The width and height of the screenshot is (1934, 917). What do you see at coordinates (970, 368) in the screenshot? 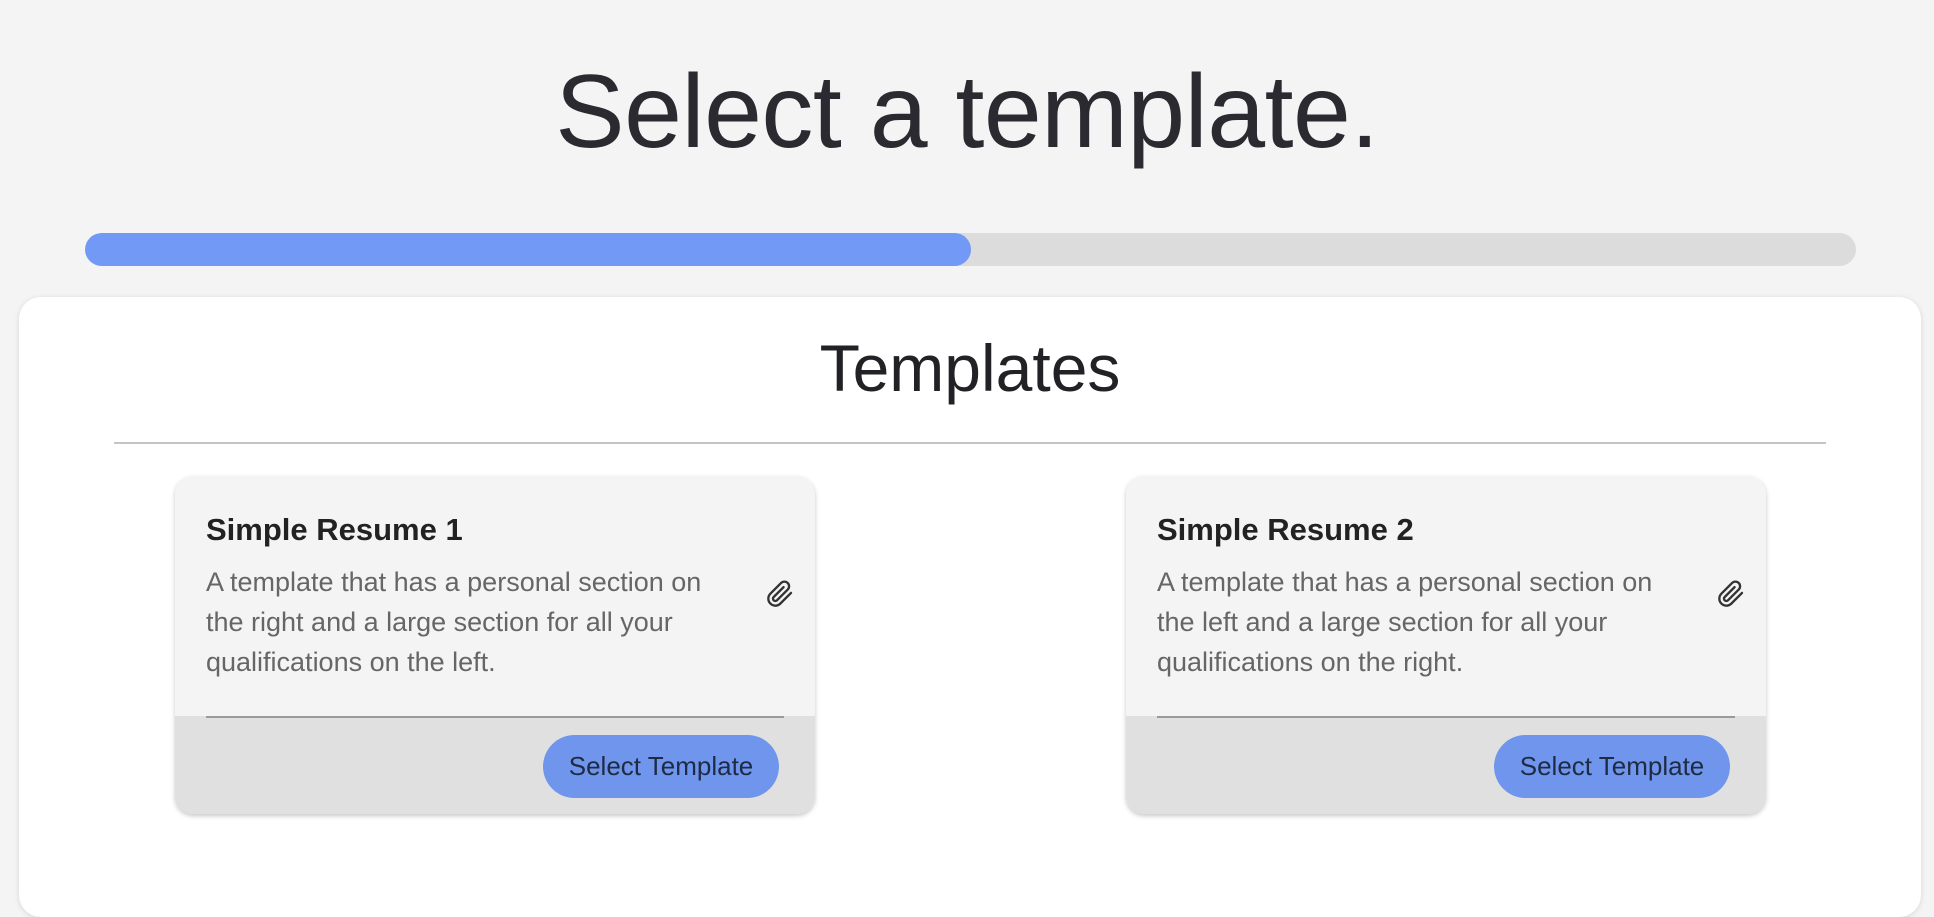
I see `templates-heading: Templates` at bounding box center [970, 368].